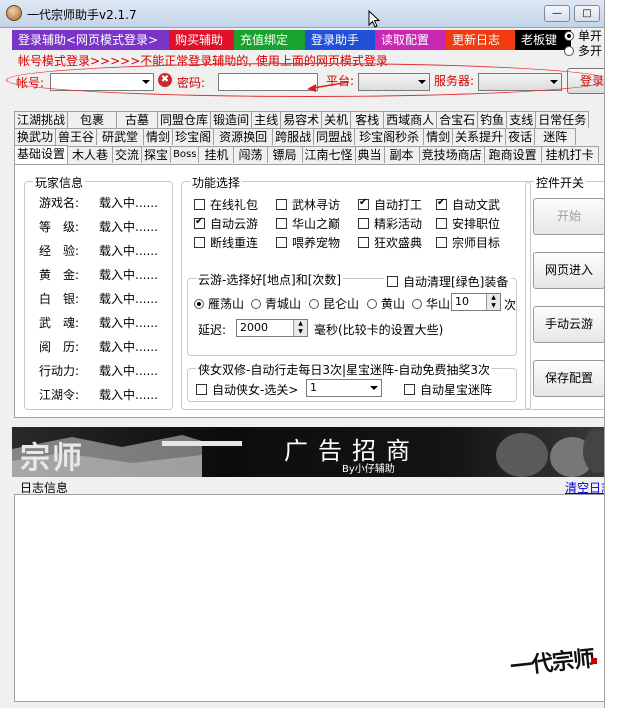  I want to click on save-config-button: 保存配置, so click(568, 378).